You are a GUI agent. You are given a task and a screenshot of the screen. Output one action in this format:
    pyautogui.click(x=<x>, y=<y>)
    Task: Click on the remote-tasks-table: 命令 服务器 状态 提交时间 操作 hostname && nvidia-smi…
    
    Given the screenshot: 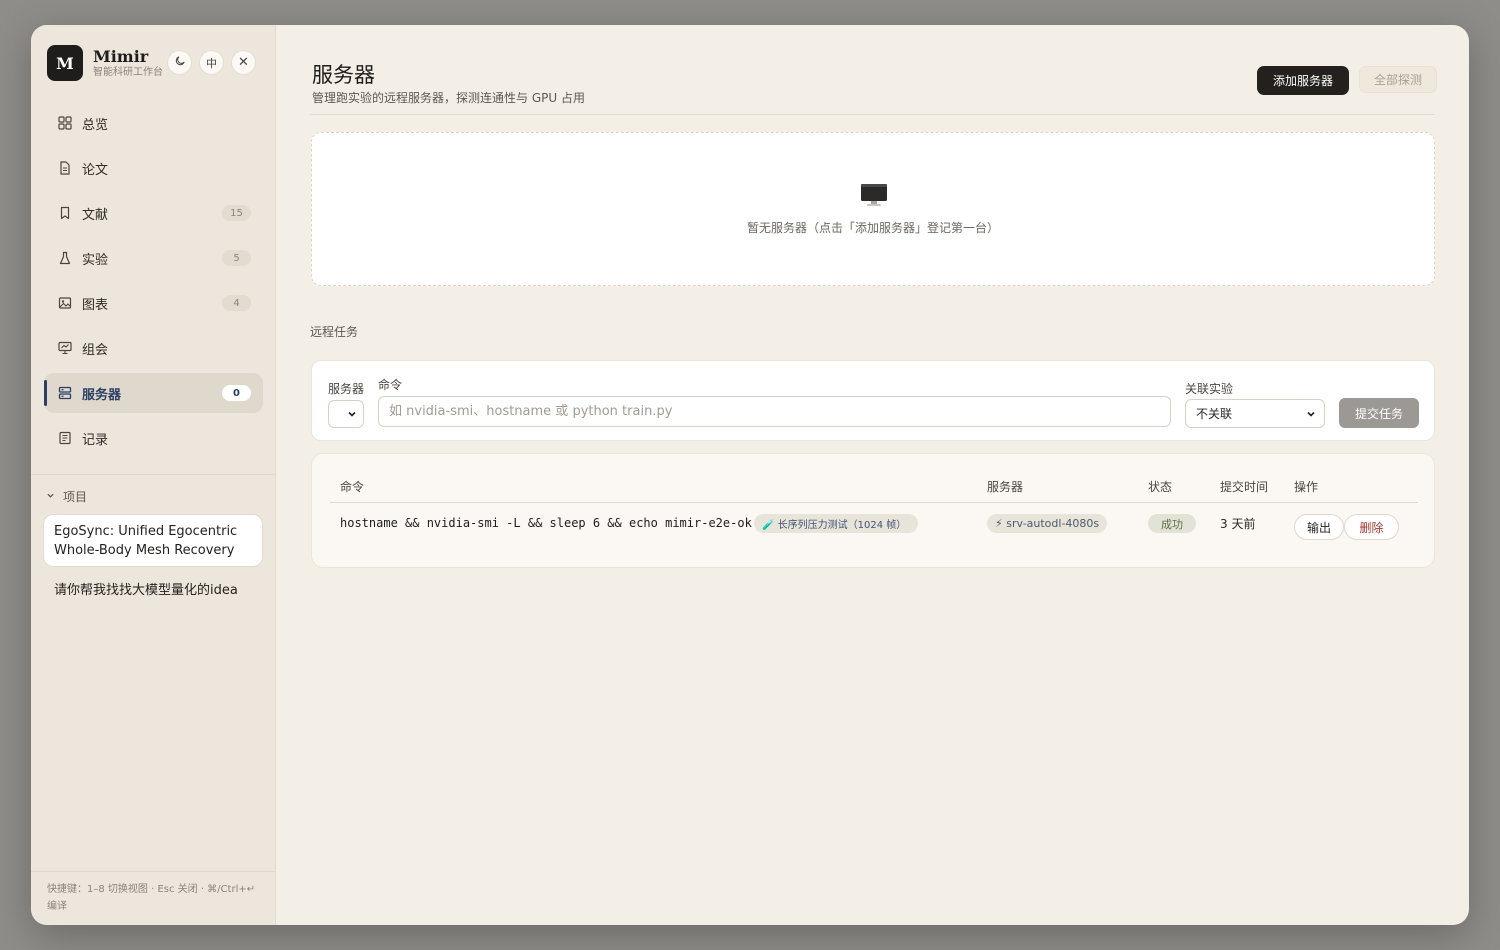 What is the action you would take?
    pyautogui.click(x=873, y=510)
    